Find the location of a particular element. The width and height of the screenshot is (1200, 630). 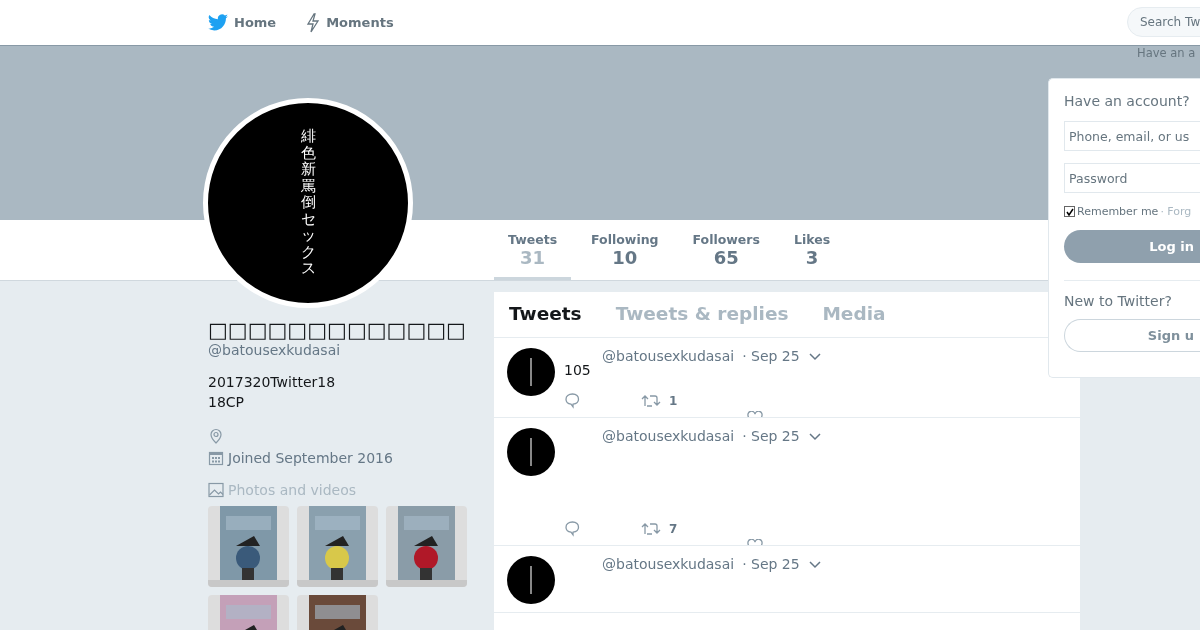

signup-button: Sign u is located at coordinates (1132, 335).